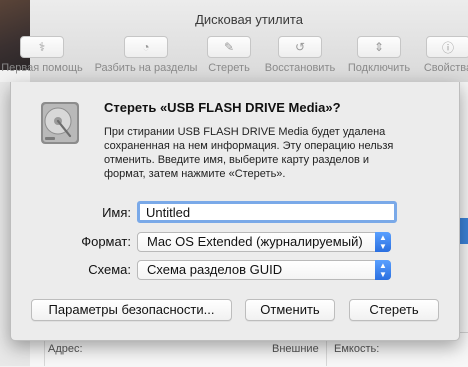 The height and width of the screenshot is (367, 468). Describe the element at coordinates (295, 349) in the screenshot. I see `external-value: Внешние` at that location.